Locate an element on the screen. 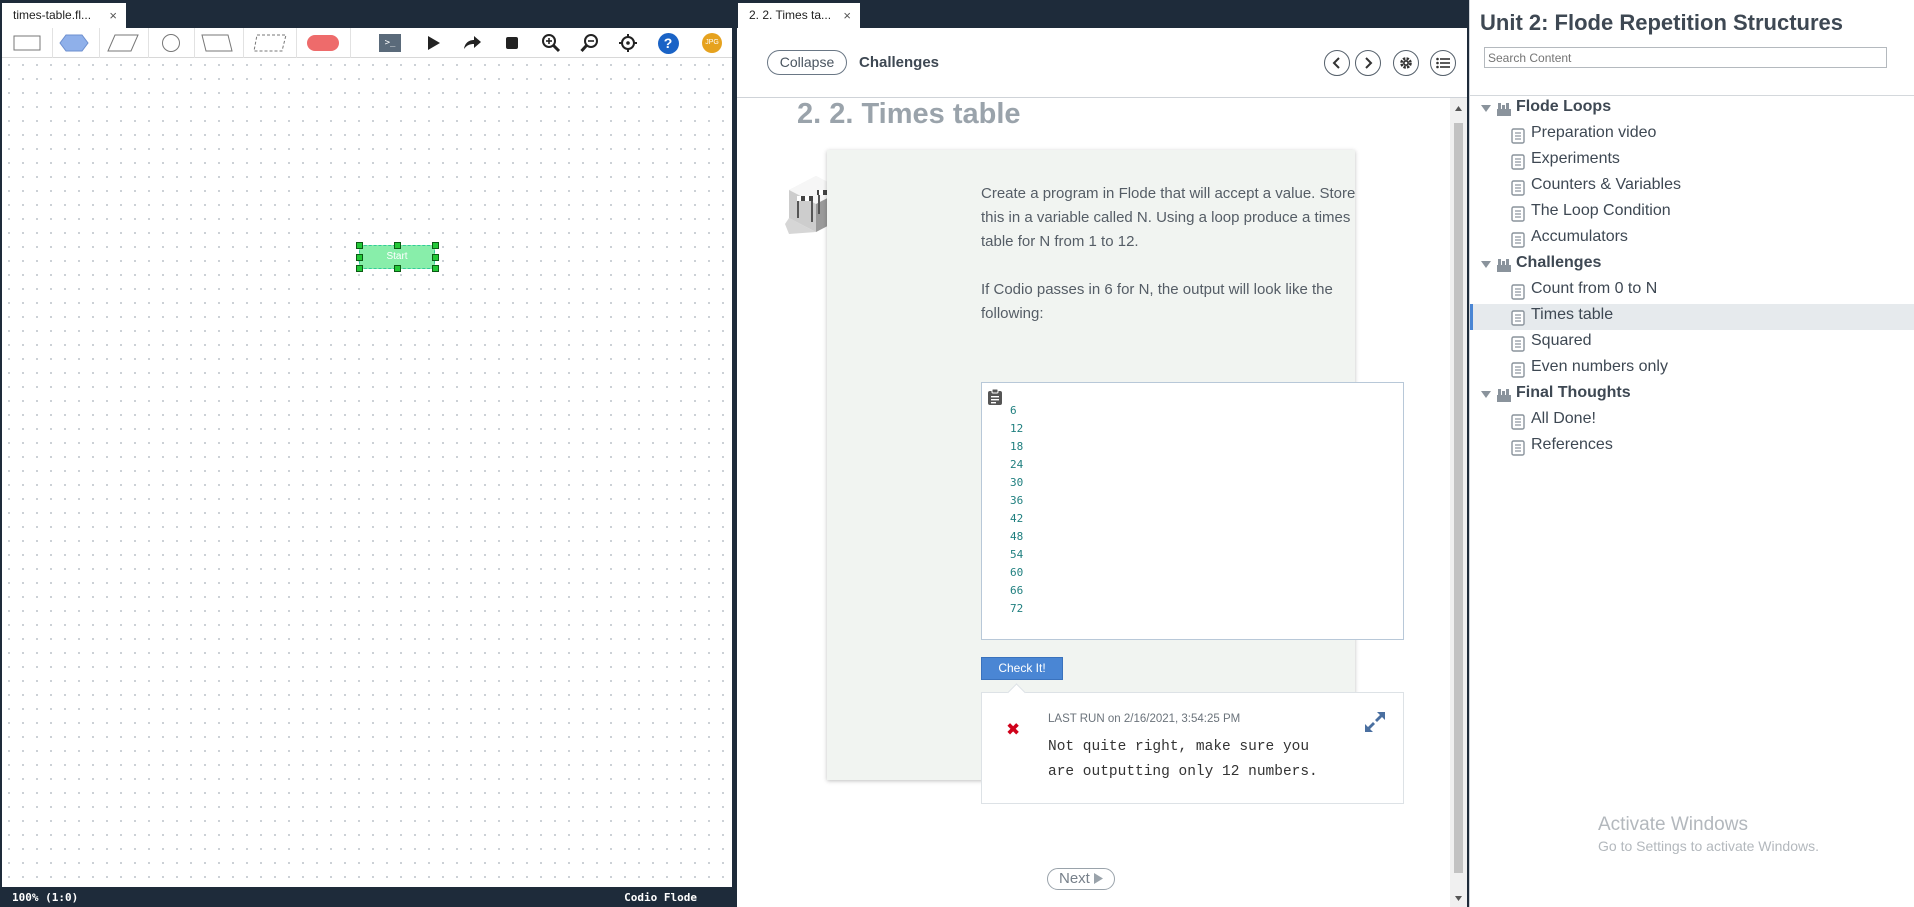  step-button is located at coordinates (472, 43).